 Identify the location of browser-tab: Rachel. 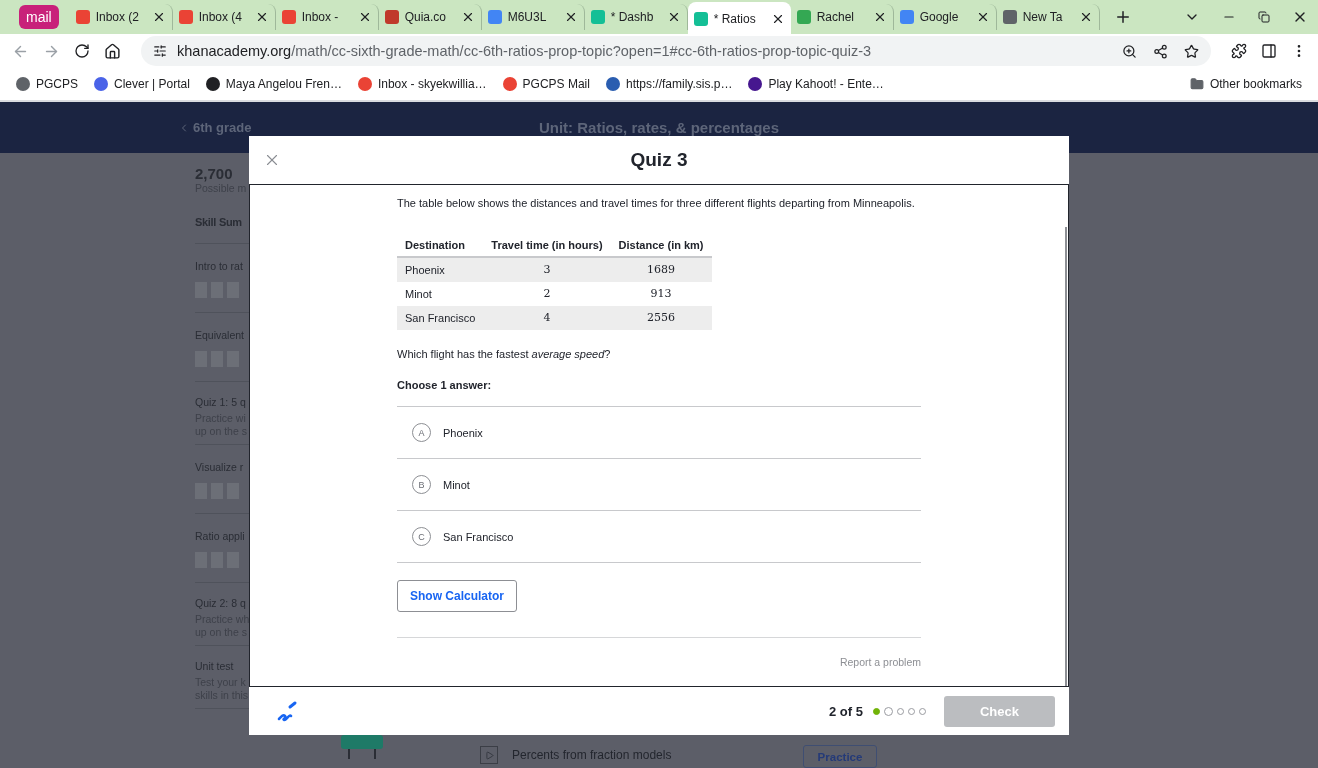
(842, 17).